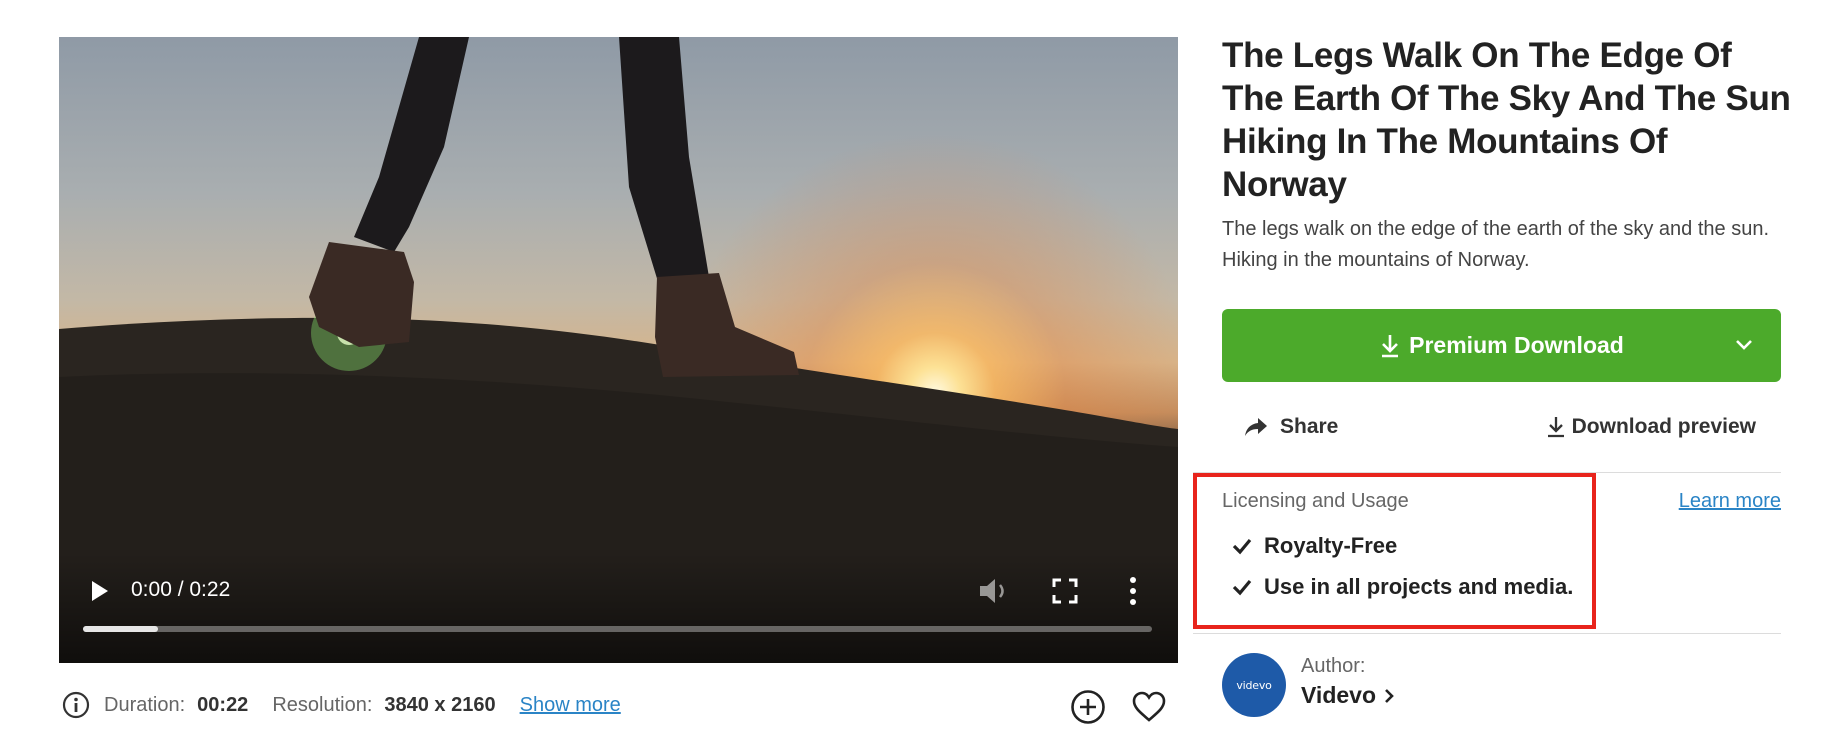 This screenshot has height=745, width=1824. What do you see at coordinates (1487, 633) in the screenshot?
I see `divider` at bounding box center [1487, 633].